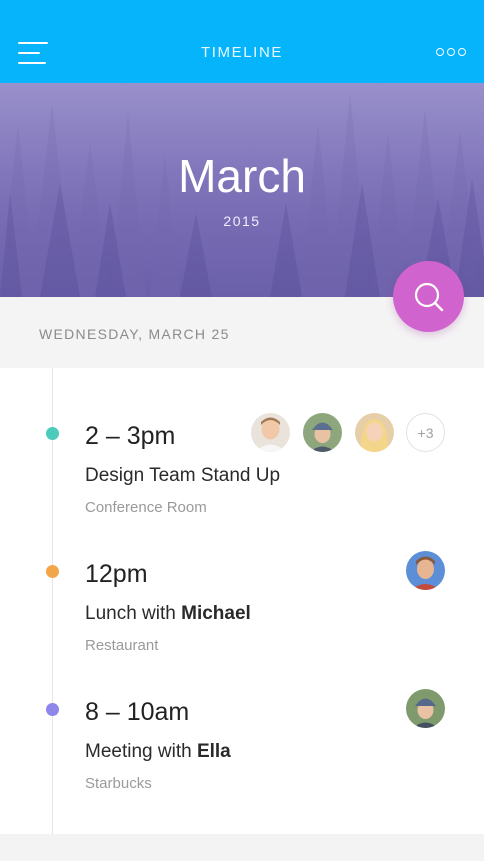  What do you see at coordinates (242, 734) in the screenshot?
I see `event-item: 8 – 10am Meeting with Ella Starbucks` at bounding box center [242, 734].